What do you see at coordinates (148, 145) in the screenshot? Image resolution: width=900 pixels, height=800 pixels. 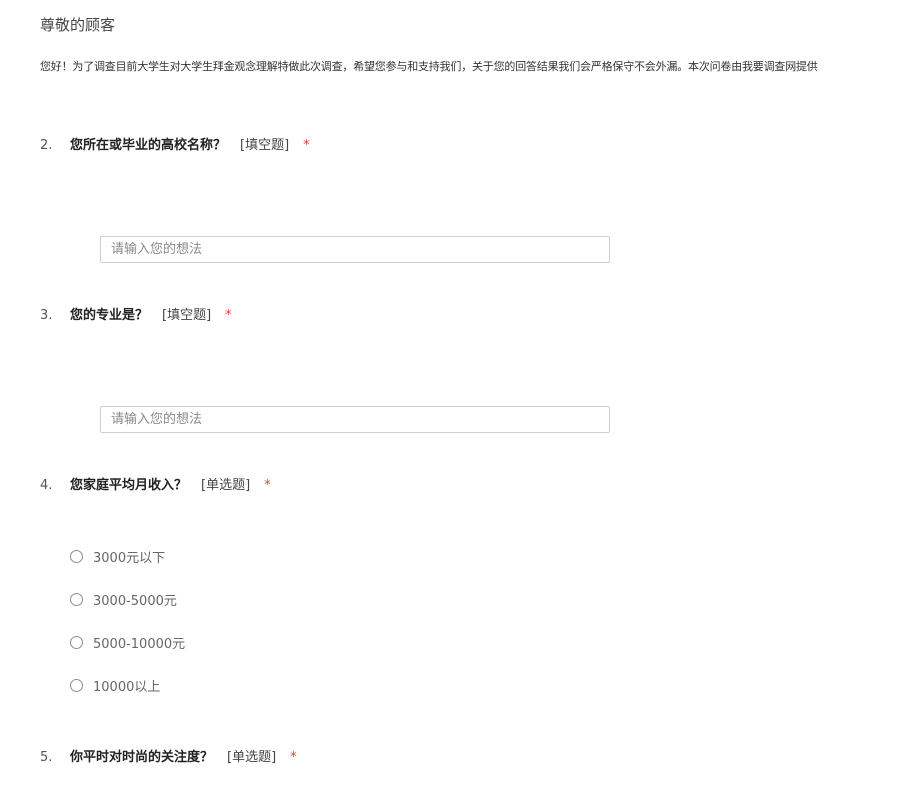 I see `question-text: 您所在或毕业的高校名称？` at bounding box center [148, 145].